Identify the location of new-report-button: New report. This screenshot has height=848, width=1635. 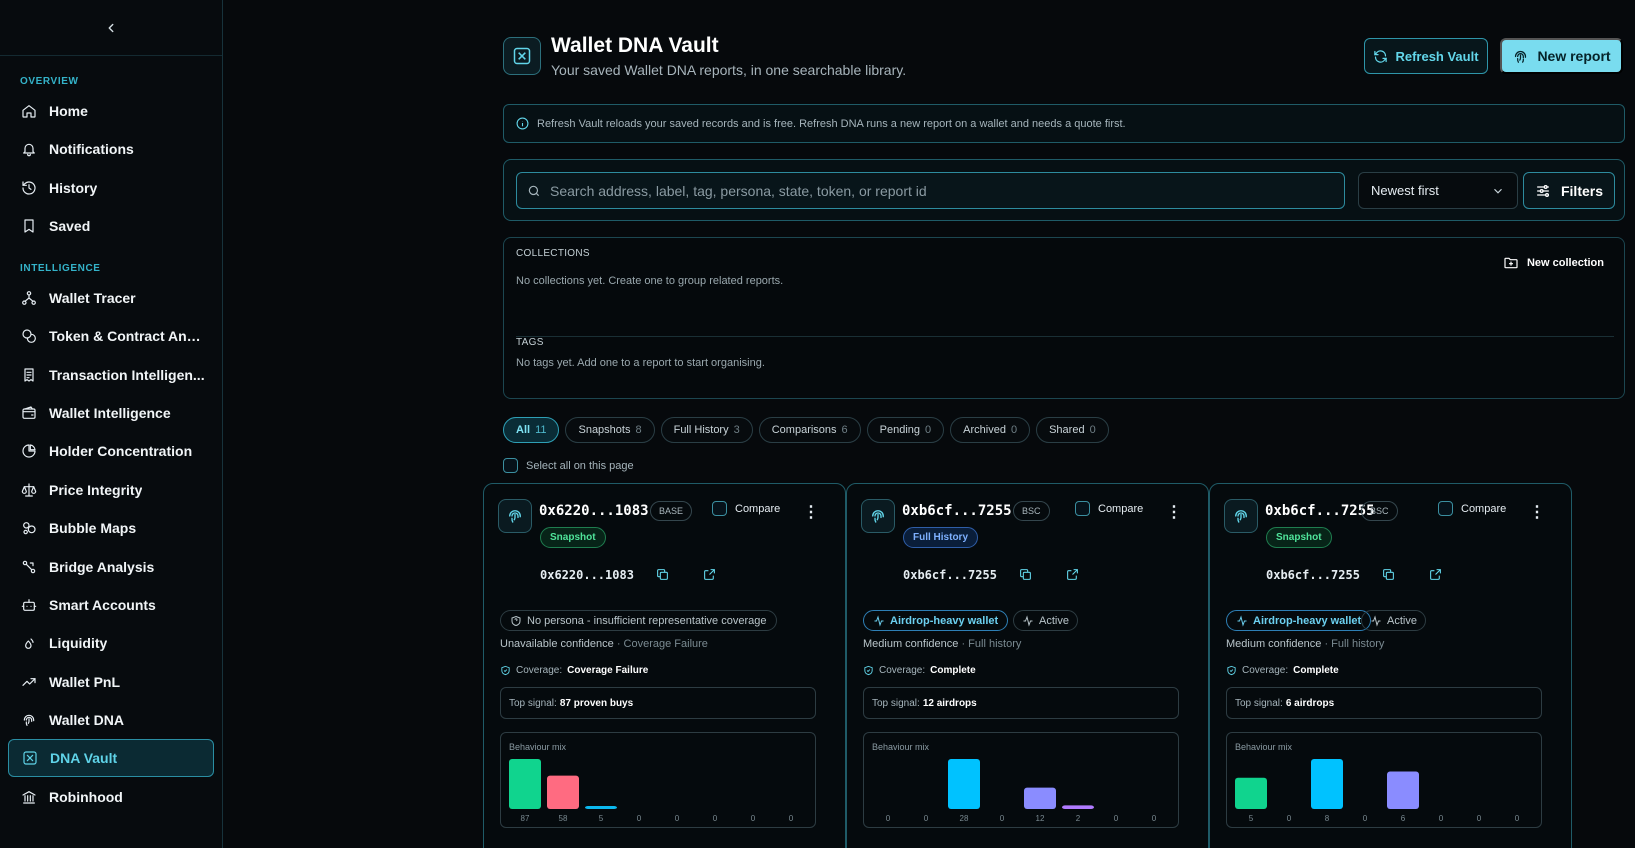
(1561, 56).